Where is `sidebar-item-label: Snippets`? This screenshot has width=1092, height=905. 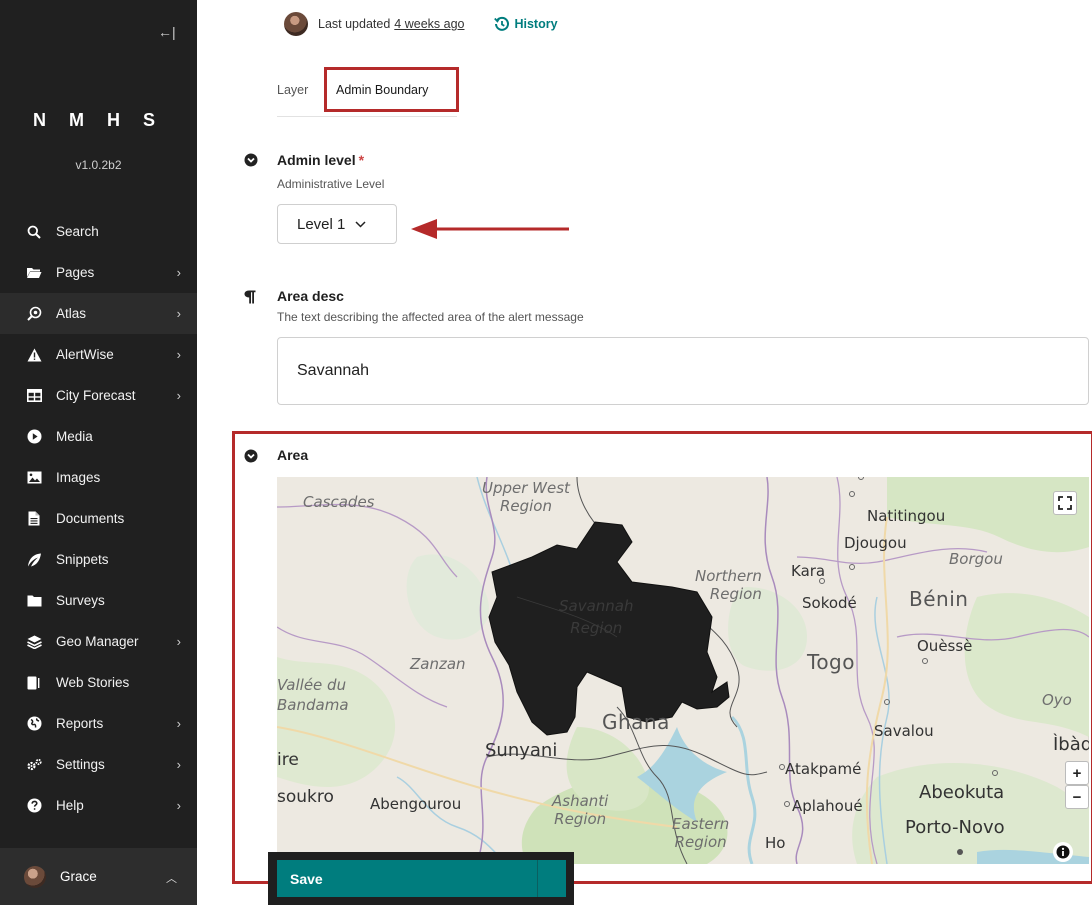
sidebar-item-label: Snippets is located at coordinates (82, 559).